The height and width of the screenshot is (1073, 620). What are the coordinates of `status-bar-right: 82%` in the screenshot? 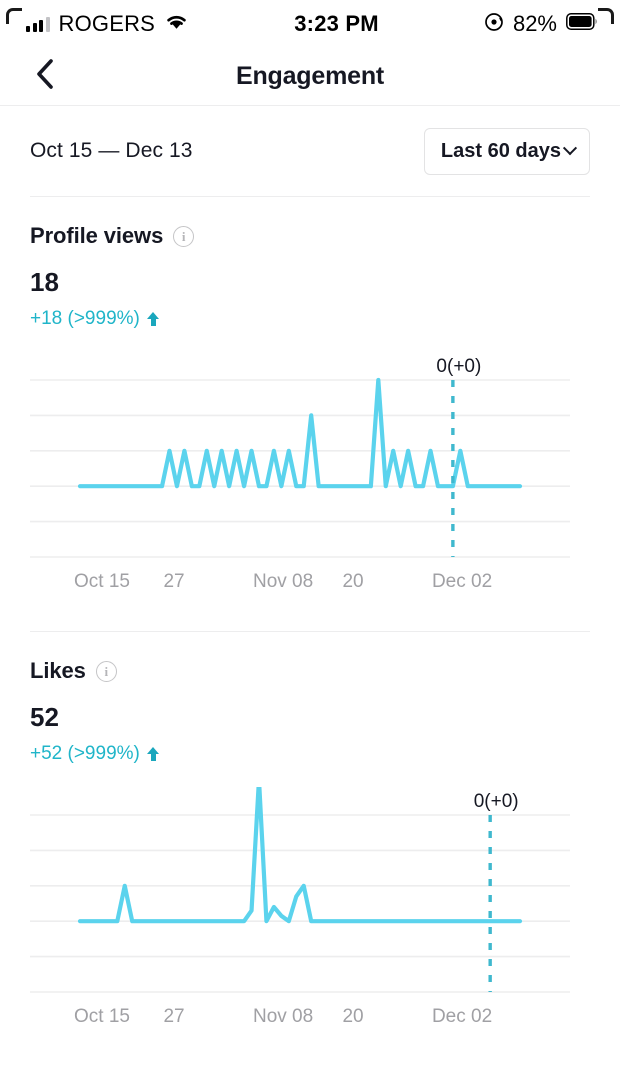 It's located at (541, 24).